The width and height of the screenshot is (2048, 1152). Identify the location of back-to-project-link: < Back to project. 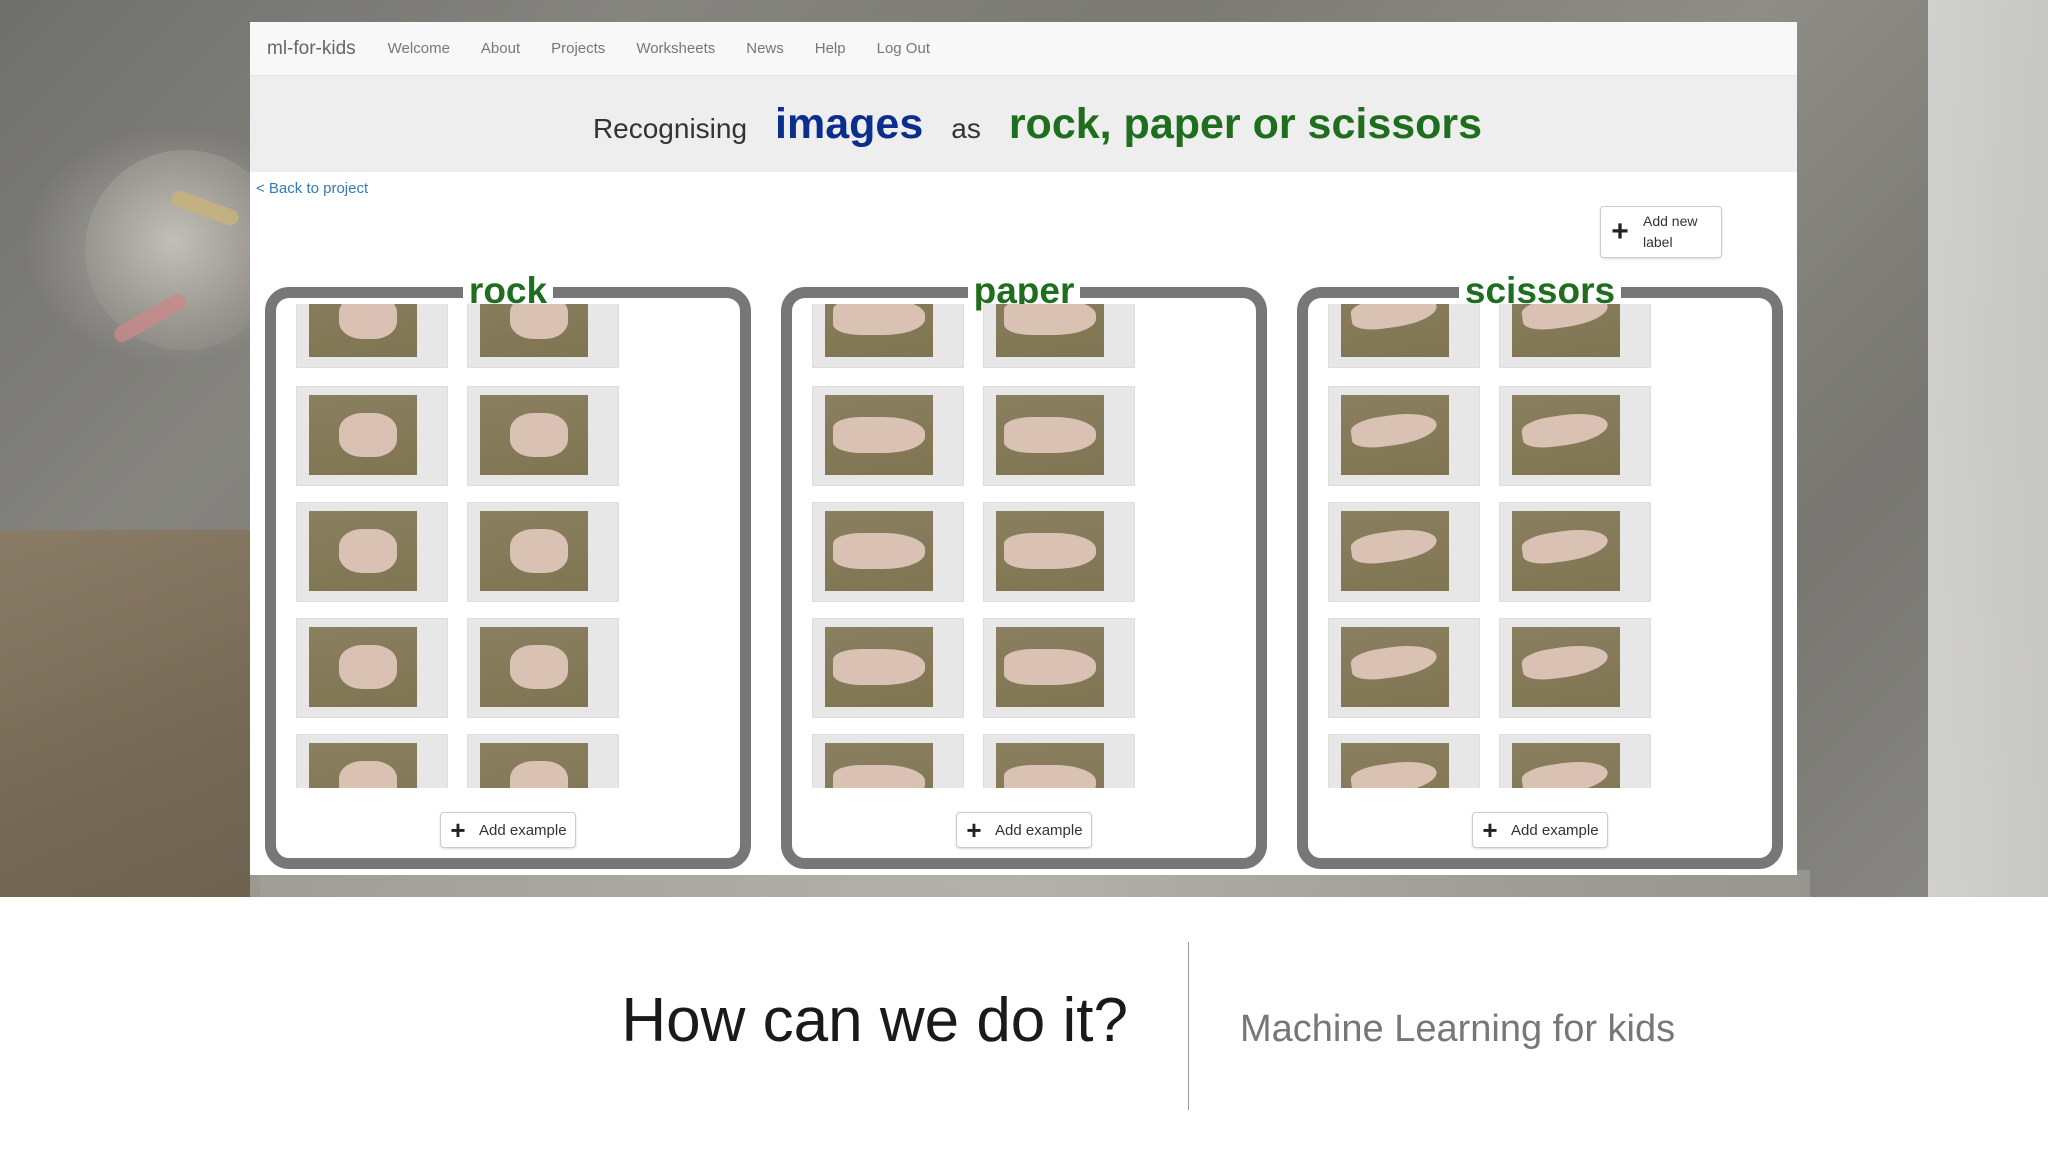
(312, 188).